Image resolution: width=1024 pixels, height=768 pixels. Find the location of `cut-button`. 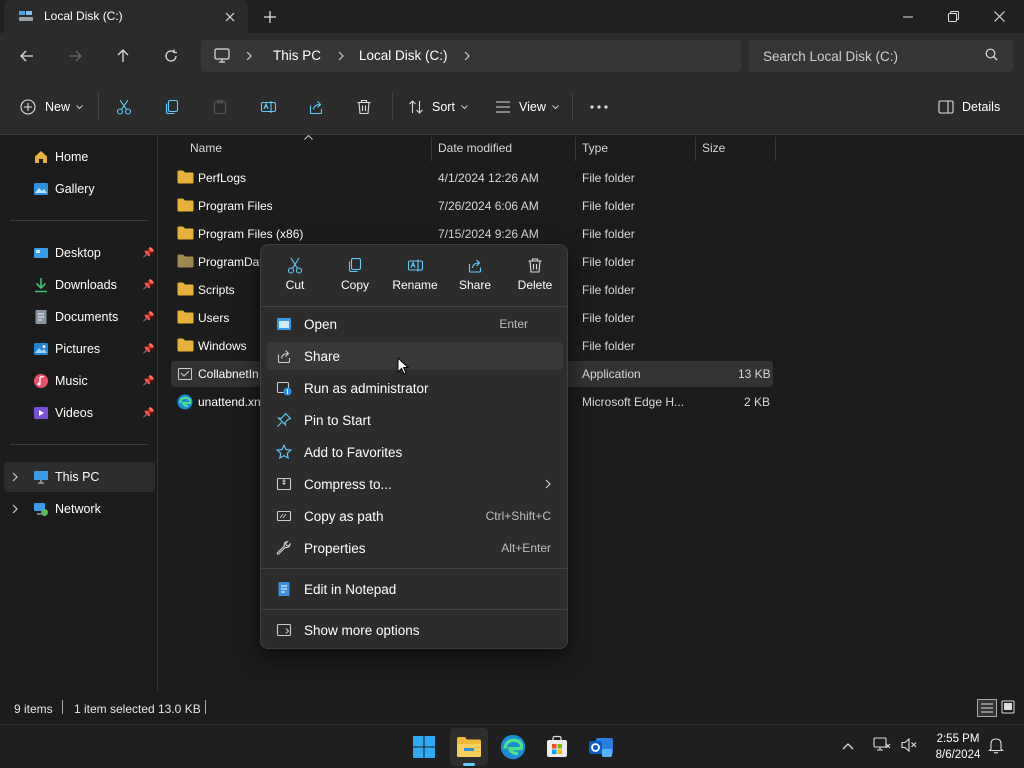

cut-button is located at coordinates (124, 107).